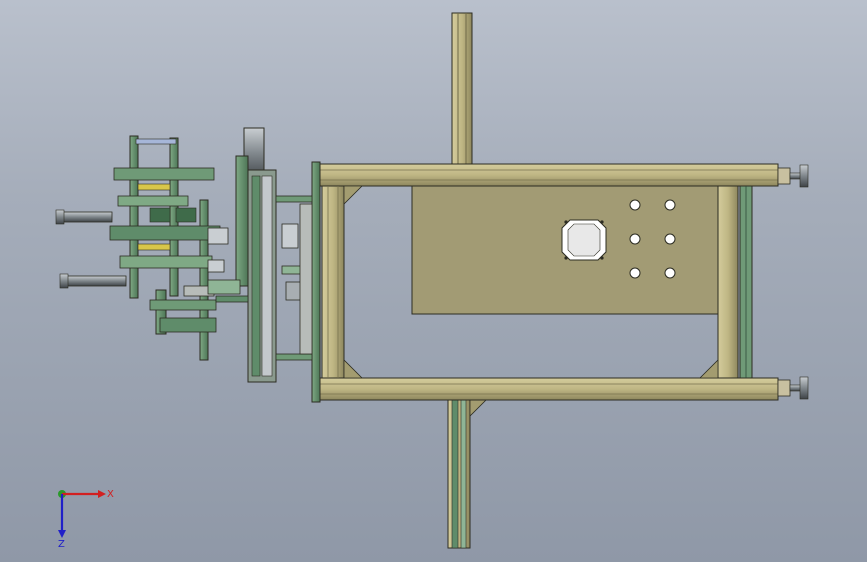  I want to click on view-triad: X Z, so click(86, 519).